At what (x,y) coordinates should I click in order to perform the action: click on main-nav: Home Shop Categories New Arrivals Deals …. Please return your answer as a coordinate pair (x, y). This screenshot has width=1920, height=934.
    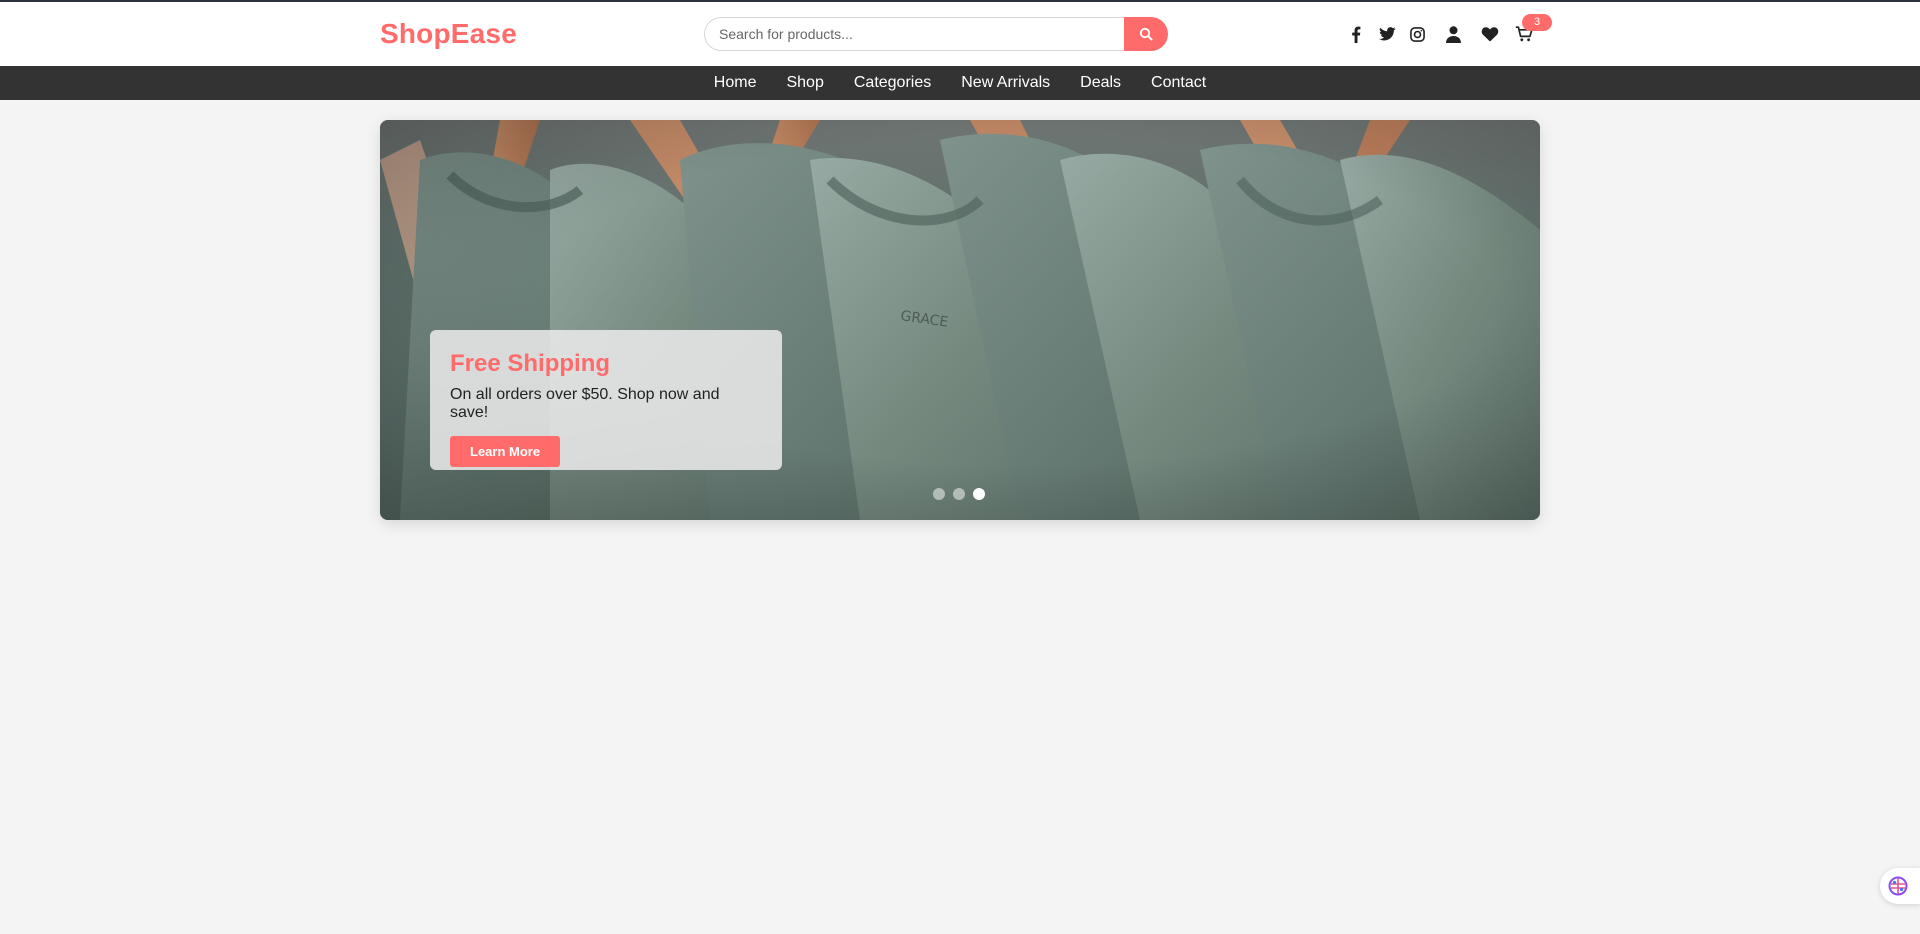
    Looking at the image, I should click on (960, 83).